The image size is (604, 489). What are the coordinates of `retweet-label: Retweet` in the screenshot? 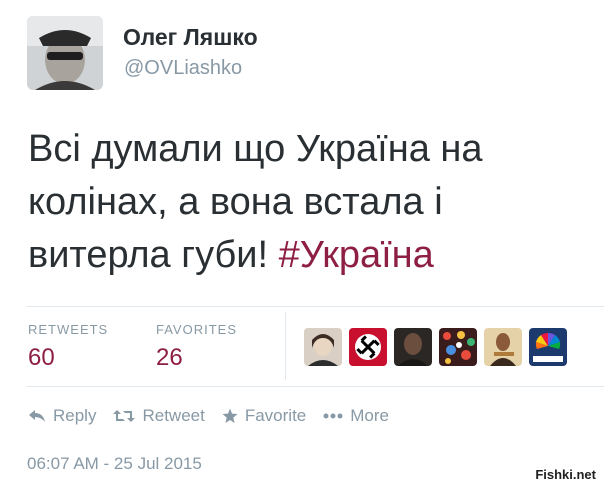 It's located at (173, 415).